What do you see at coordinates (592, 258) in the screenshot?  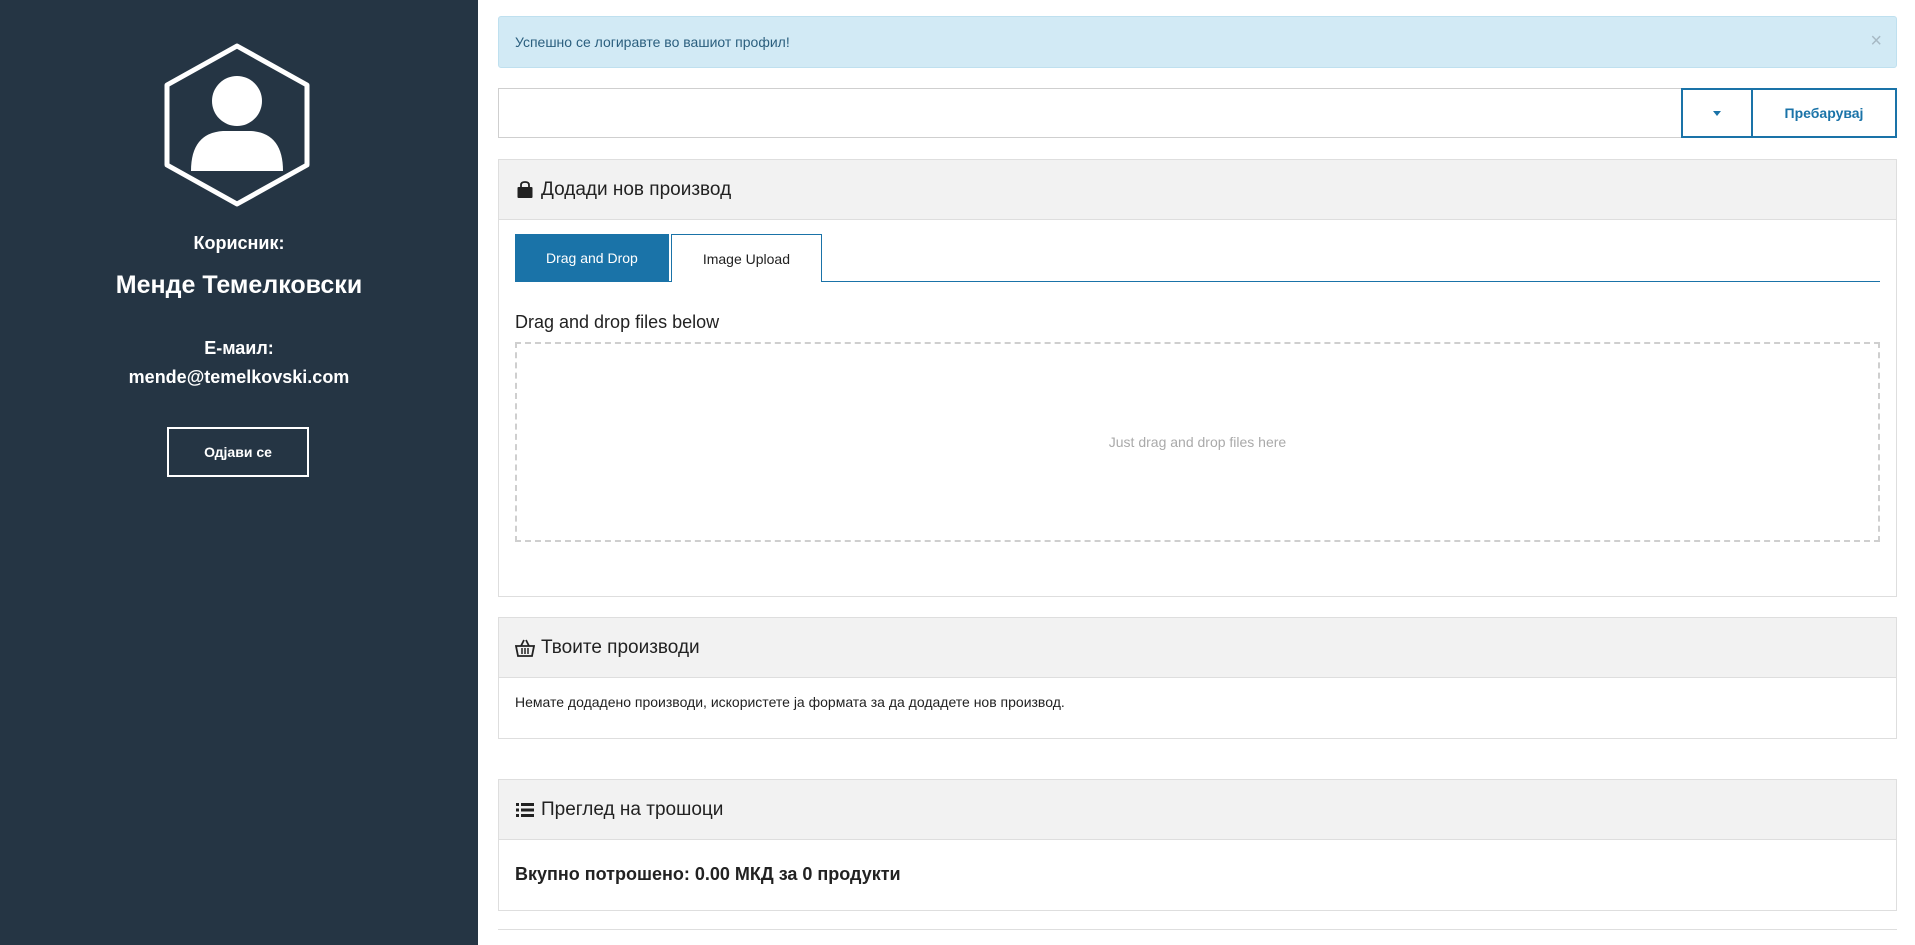 I see `tab-drag-and-drop: Drag and Drop` at bounding box center [592, 258].